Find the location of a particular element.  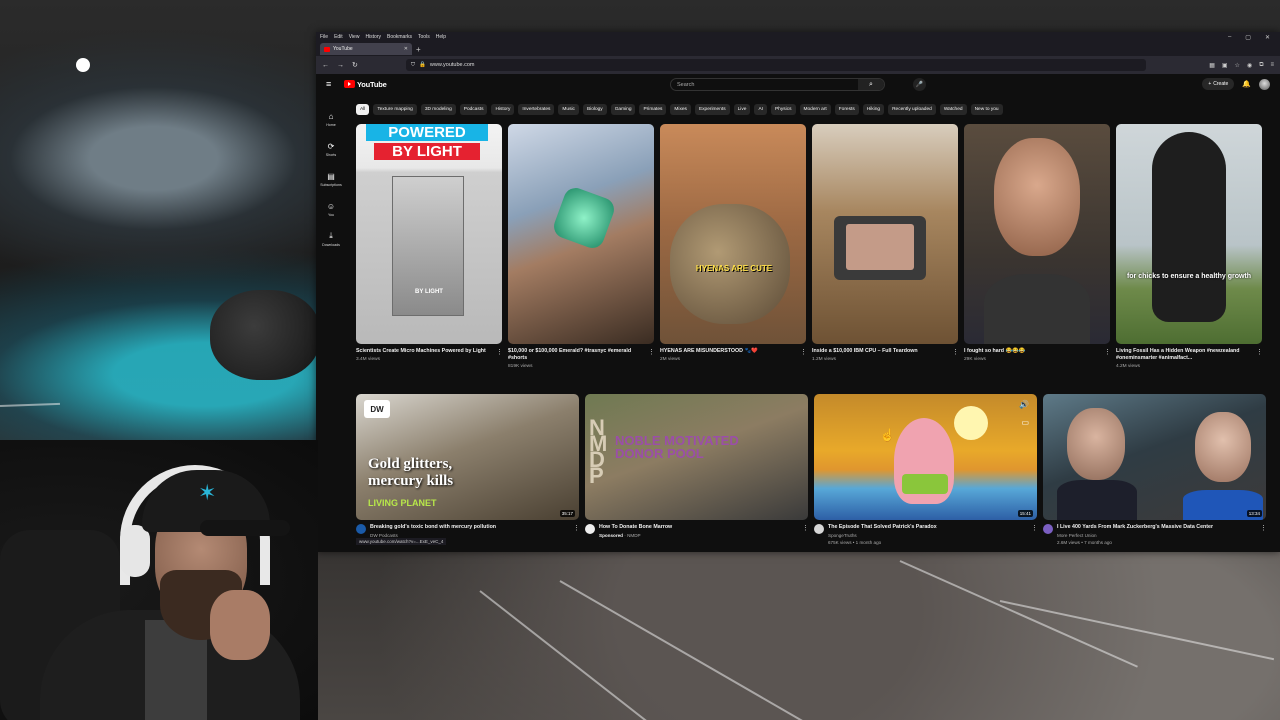

chip: 3D modeling is located at coordinates (438, 109).